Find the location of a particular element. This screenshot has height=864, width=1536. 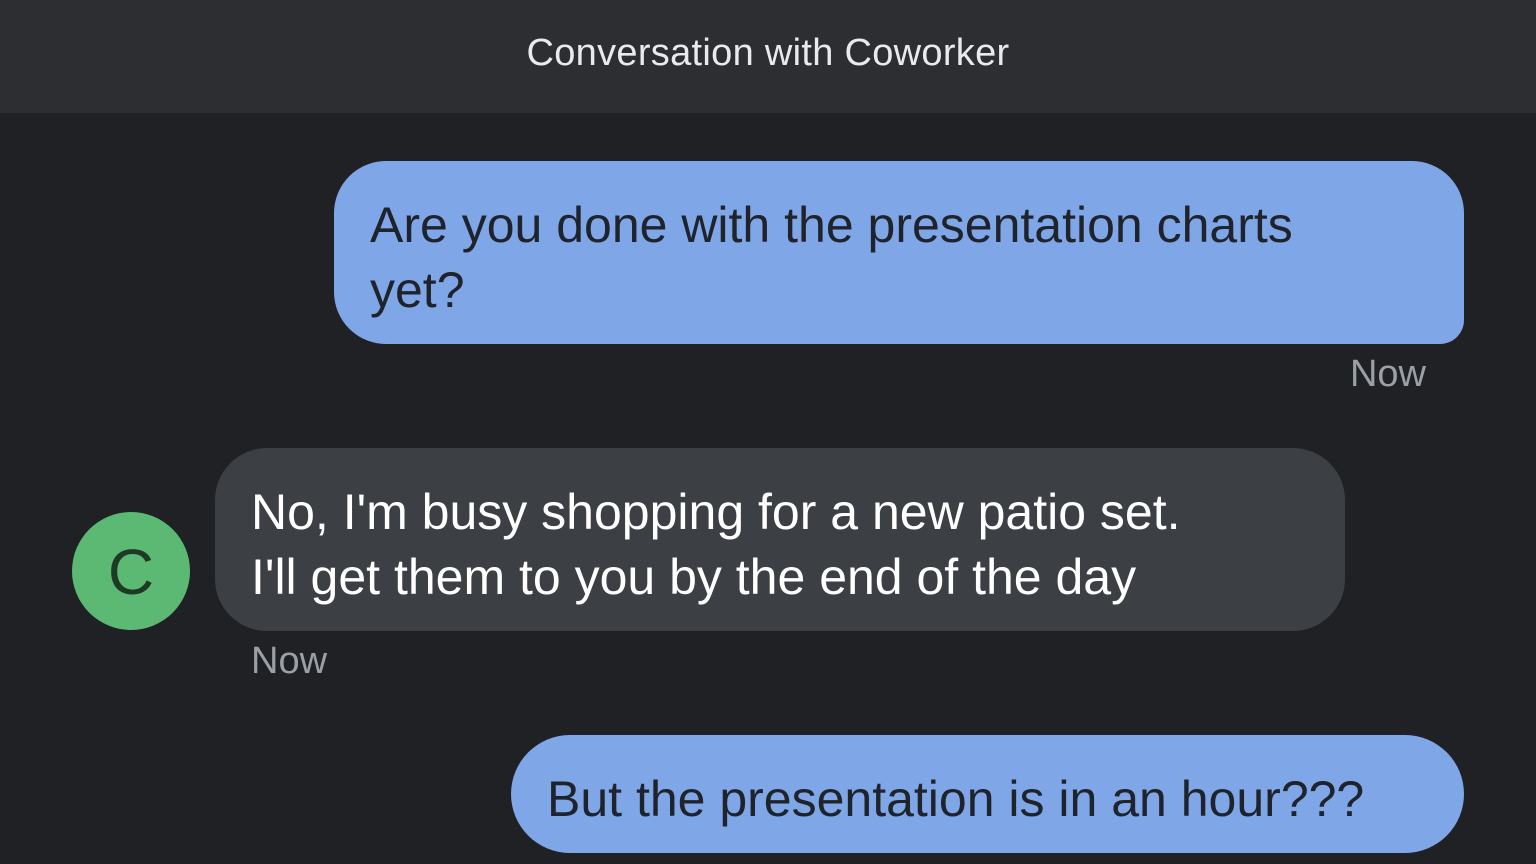

conversation-title: Conversation with Coworker is located at coordinates (768, 53).